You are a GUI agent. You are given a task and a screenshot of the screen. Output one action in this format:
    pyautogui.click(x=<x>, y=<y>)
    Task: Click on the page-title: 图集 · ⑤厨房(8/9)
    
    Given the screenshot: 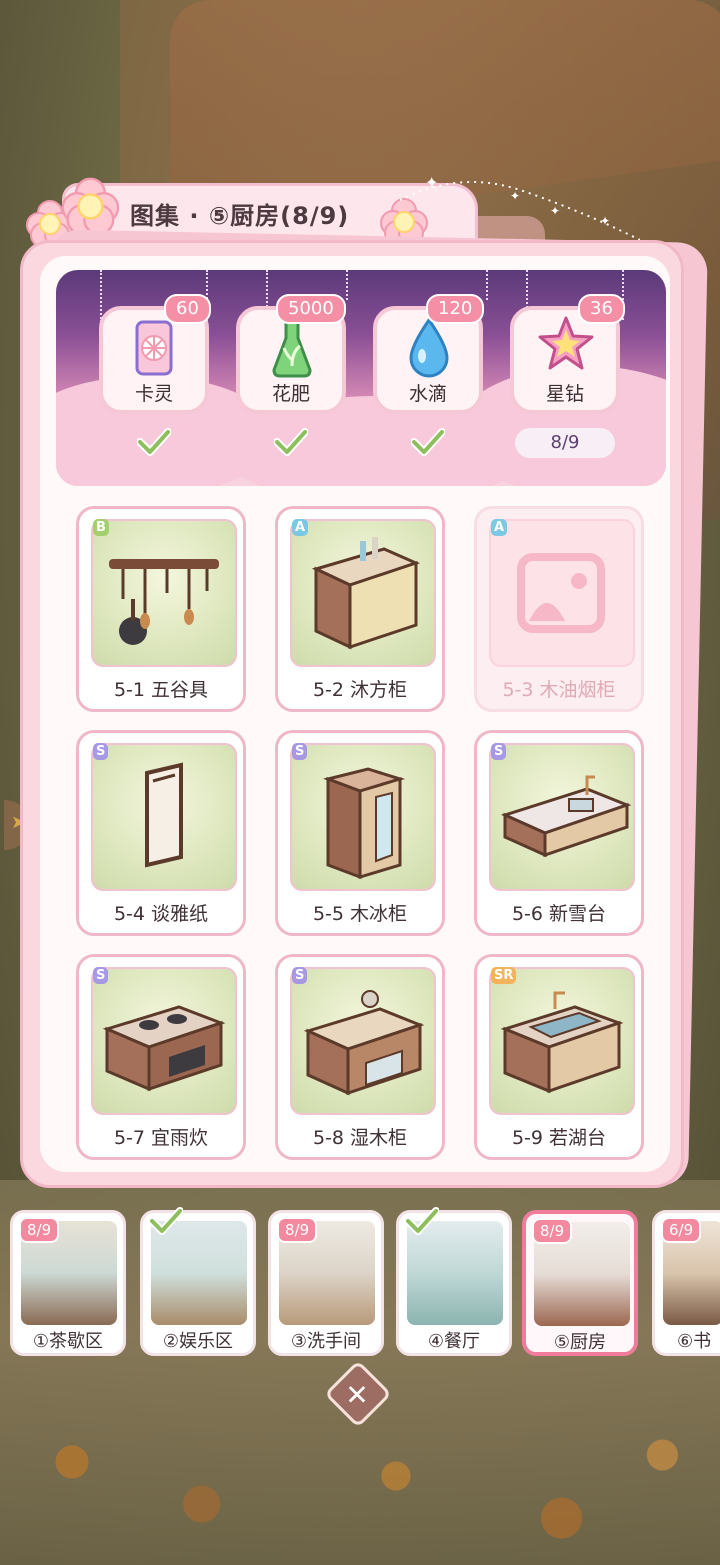 What is the action you would take?
    pyautogui.click(x=240, y=216)
    